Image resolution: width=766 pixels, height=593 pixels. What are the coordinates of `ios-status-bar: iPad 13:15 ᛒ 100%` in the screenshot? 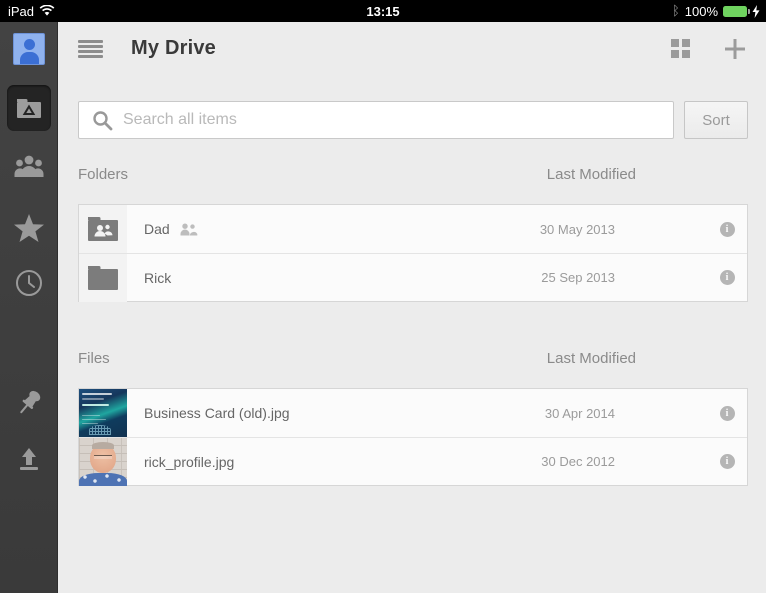 It's located at (383, 11).